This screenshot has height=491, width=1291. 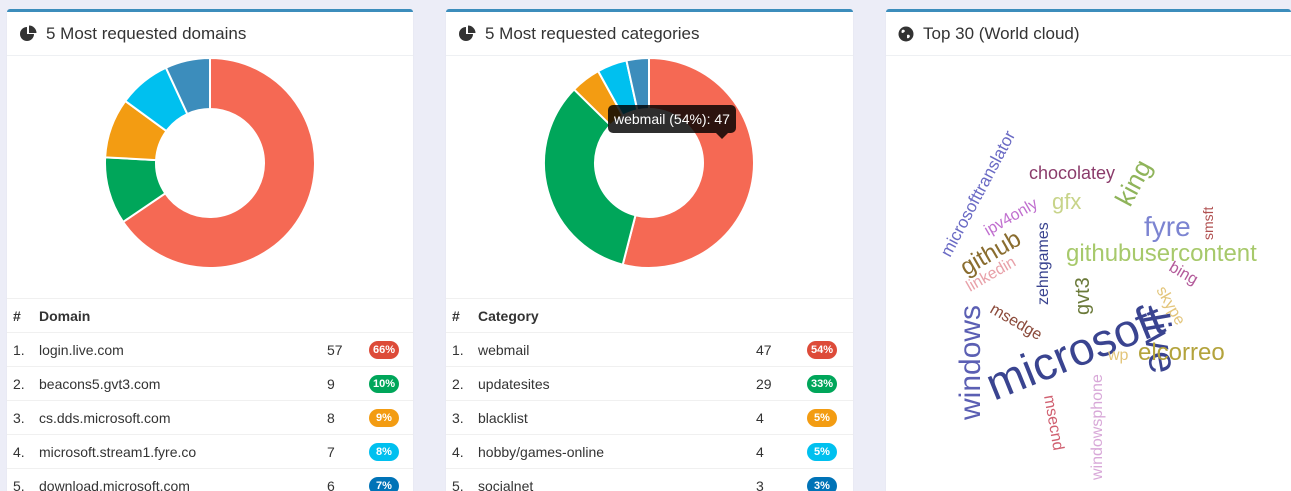 What do you see at coordinates (331, 452) in the screenshot?
I see `row-count: 7` at bounding box center [331, 452].